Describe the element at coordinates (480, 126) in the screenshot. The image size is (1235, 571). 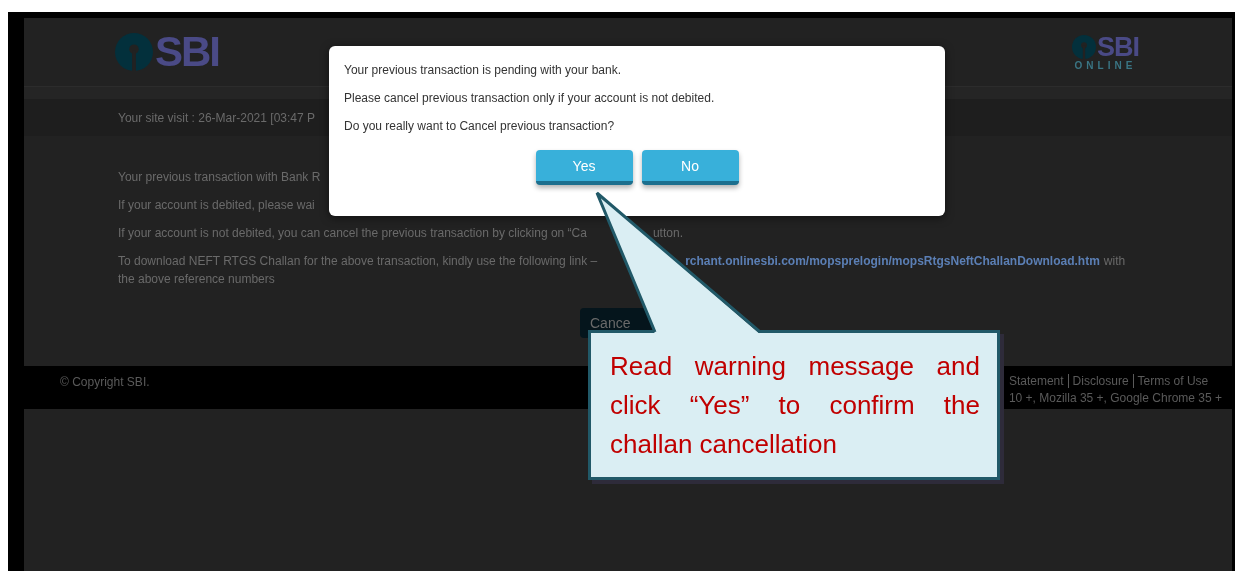
I see `dialog-message: Do you really want to Cancel previous transaction?` at that location.